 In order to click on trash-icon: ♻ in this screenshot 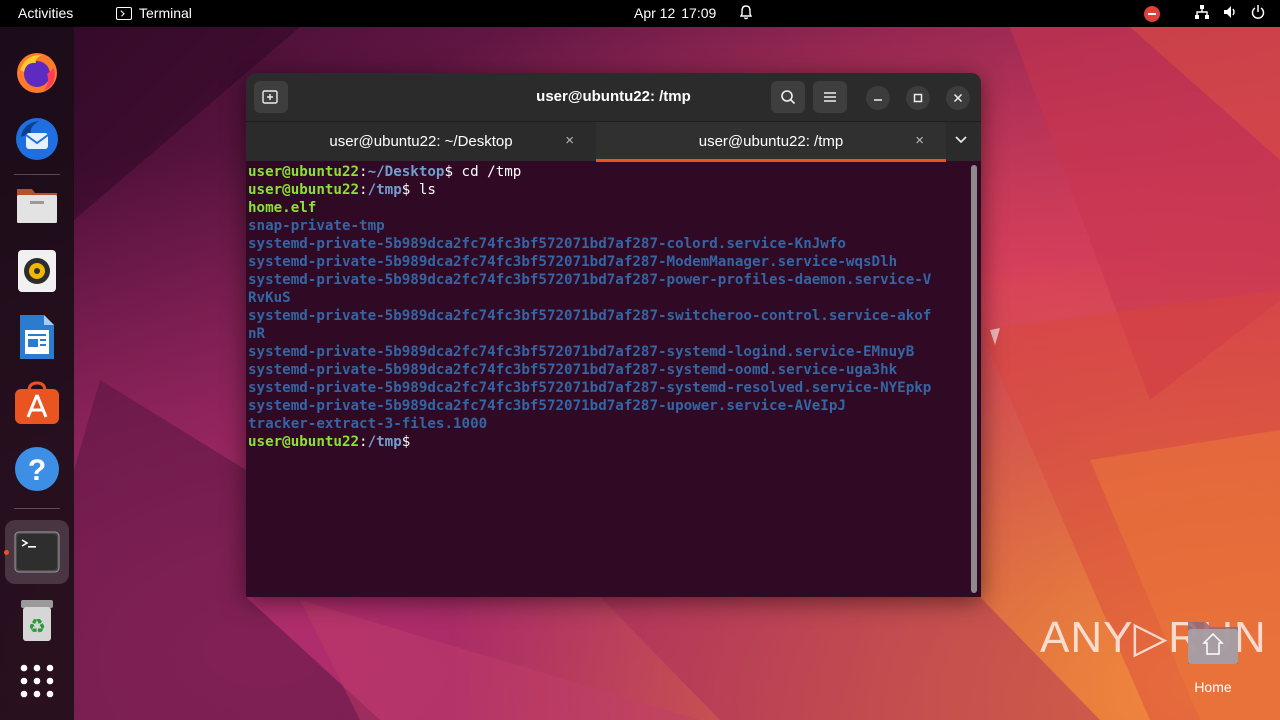, I will do `click(37, 620)`.